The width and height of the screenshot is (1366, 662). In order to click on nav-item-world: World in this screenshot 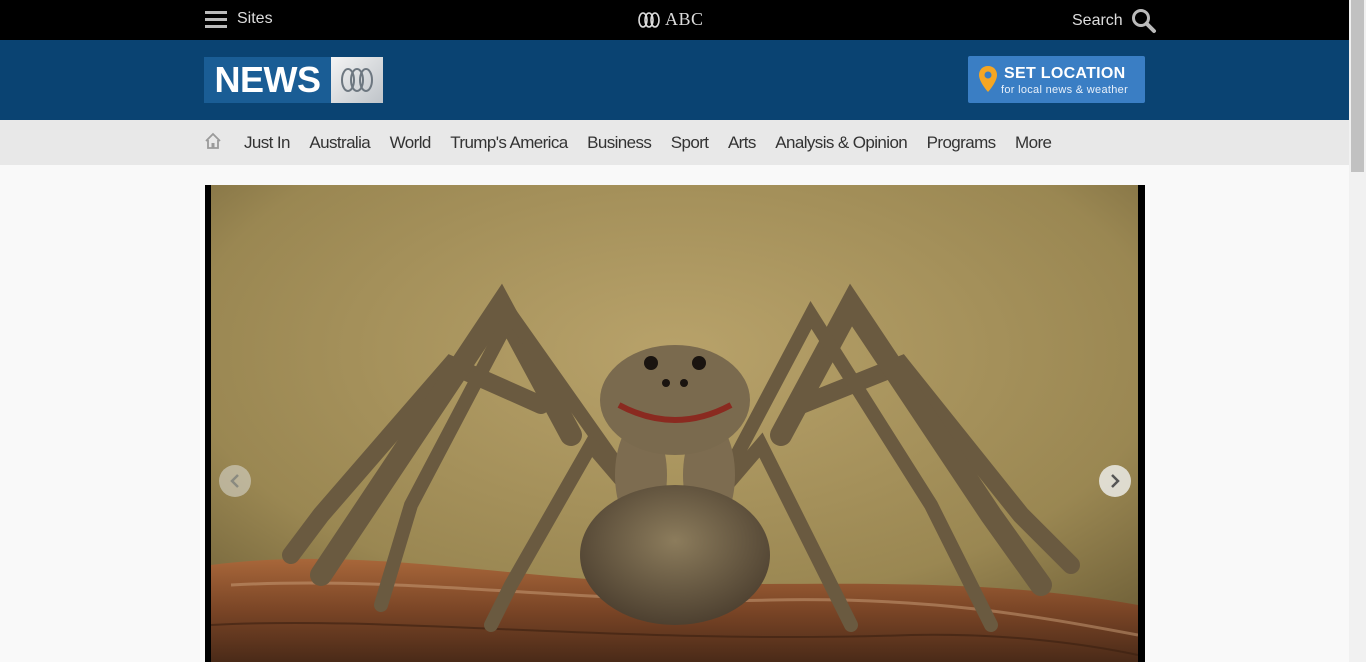, I will do `click(411, 143)`.